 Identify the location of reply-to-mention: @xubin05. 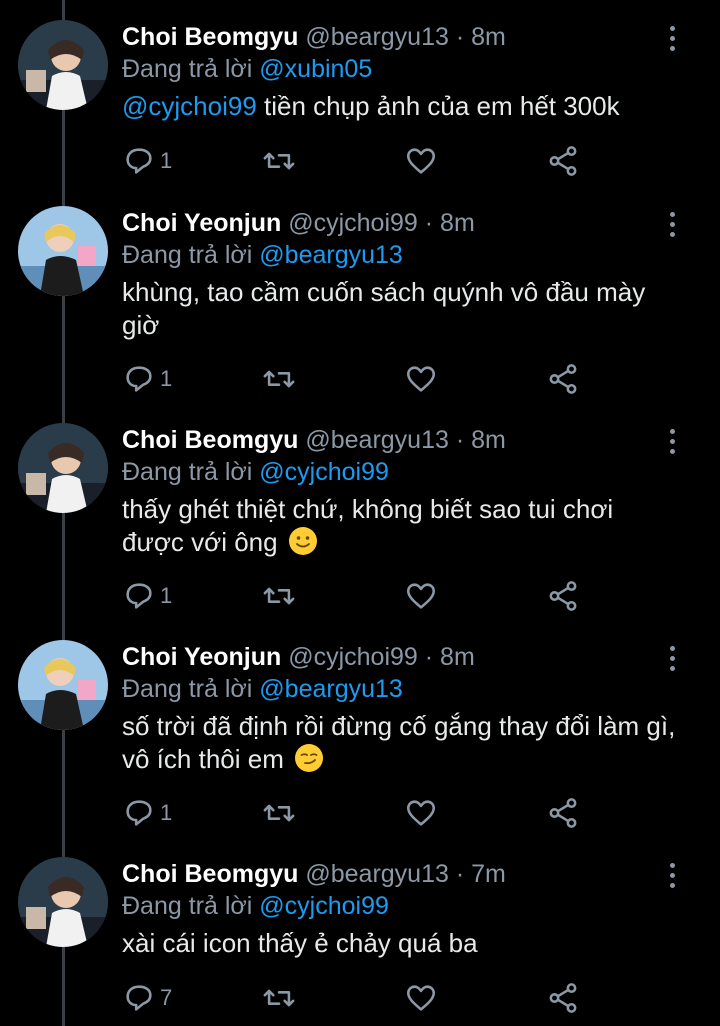
(315, 69).